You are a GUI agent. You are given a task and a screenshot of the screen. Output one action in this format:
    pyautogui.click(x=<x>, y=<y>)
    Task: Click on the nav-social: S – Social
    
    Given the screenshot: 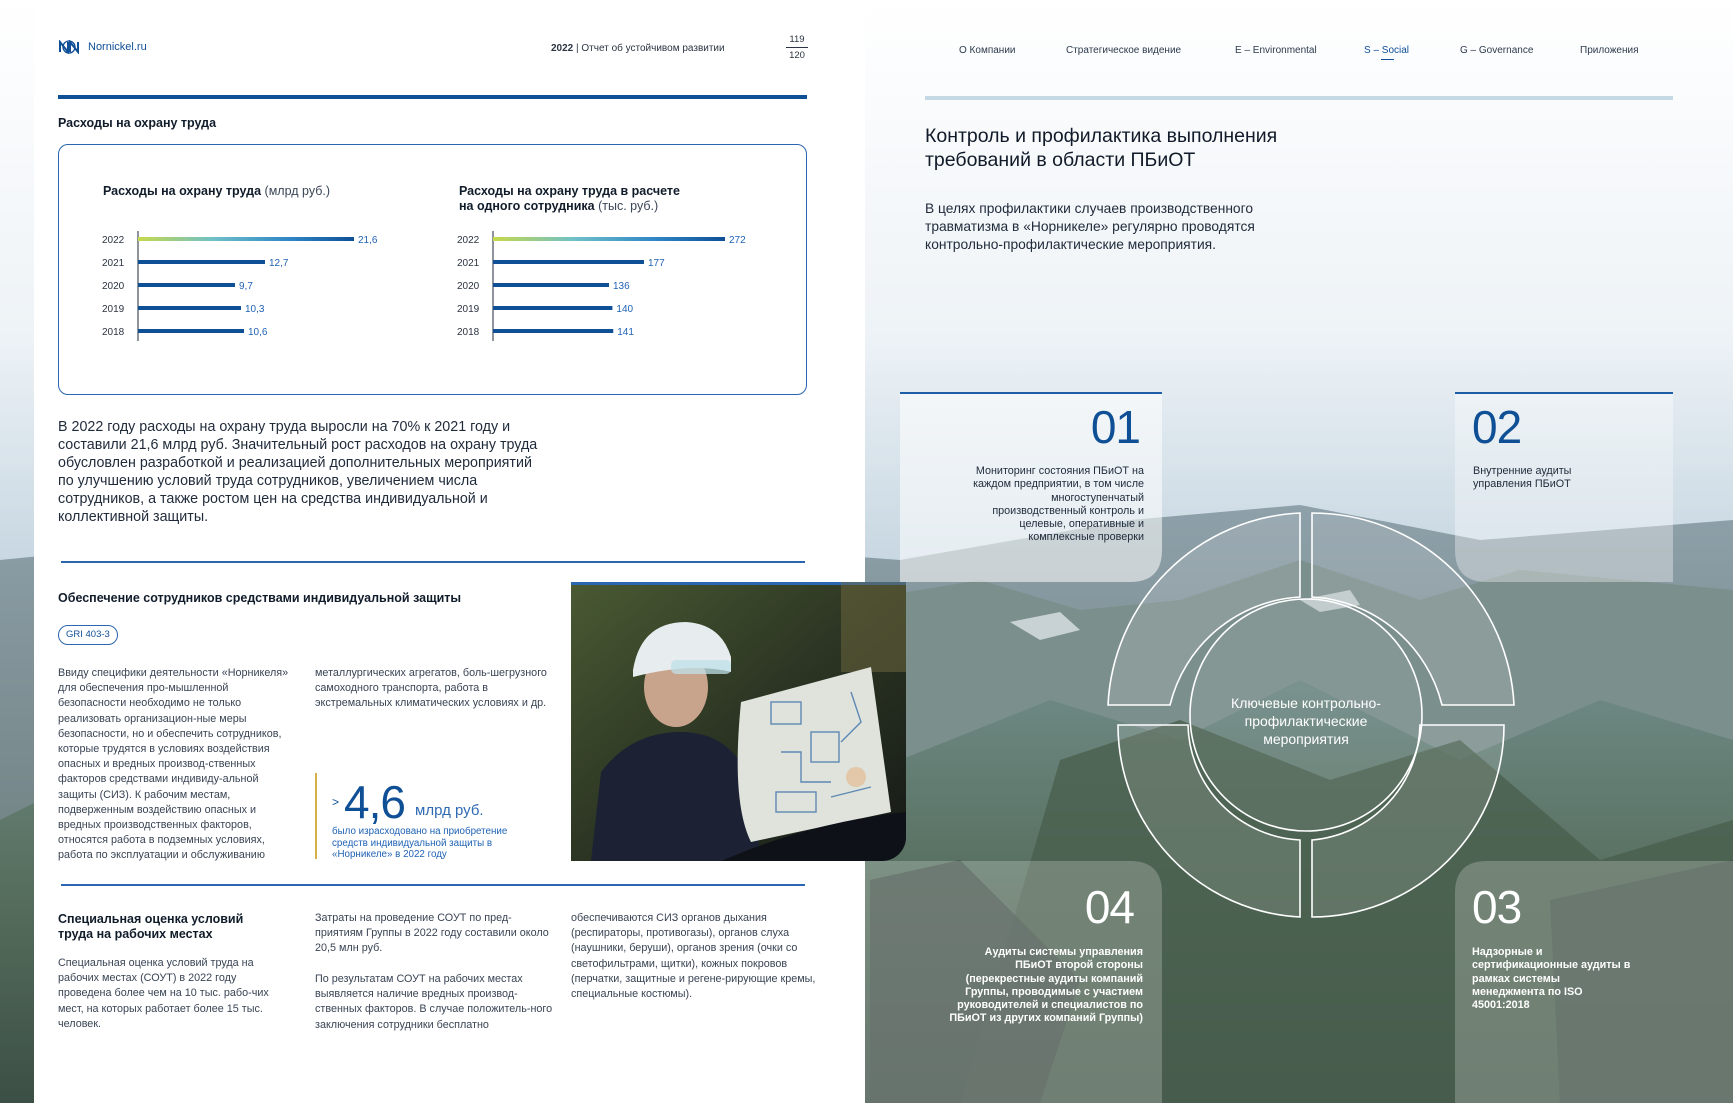 What is the action you would take?
    pyautogui.click(x=1387, y=52)
    